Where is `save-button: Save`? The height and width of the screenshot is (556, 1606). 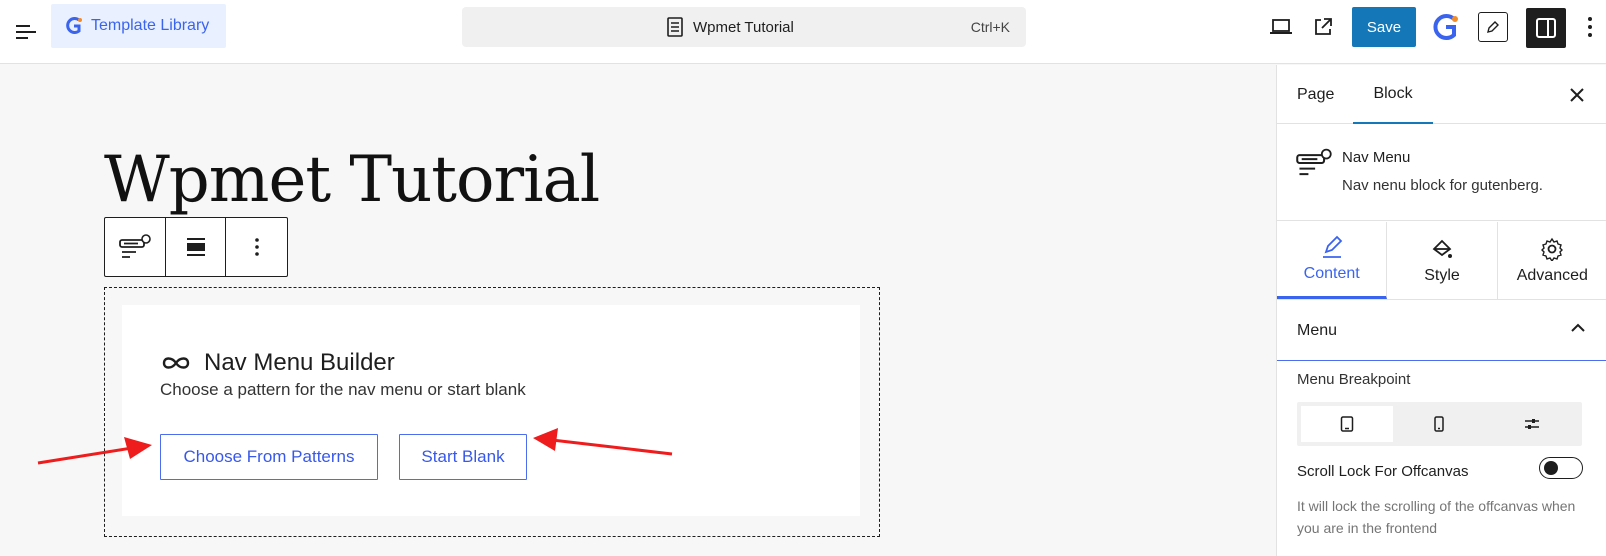 save-button: Save is located at coordinates (1384, 27).